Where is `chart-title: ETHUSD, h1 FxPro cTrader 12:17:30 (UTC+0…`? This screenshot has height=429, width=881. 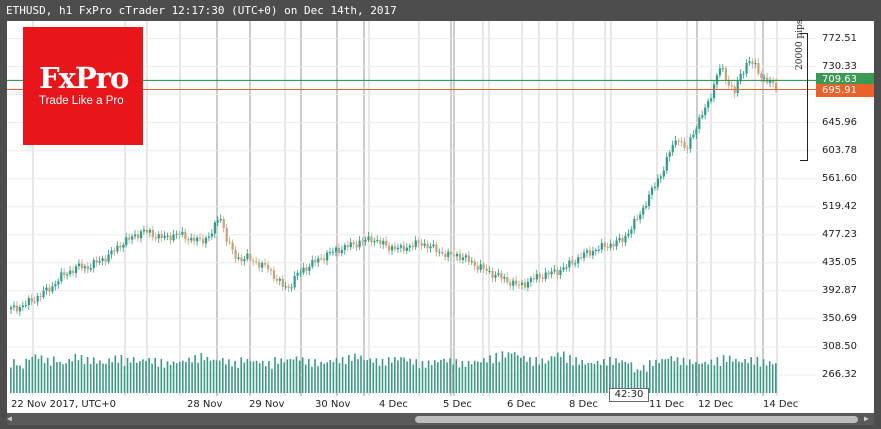 chart-title: ETHUSD, h1 FxPro cTrader 12:17:30 (UTC+0… is located at coordinates (201, 10).